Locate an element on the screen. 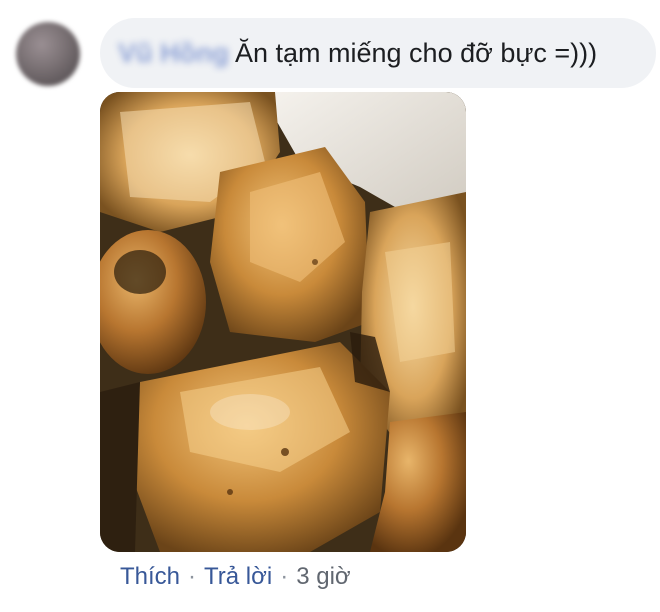 The width and height of the screenshot is (660, 612). like-link: Thích is located at coordinates (150, 577).